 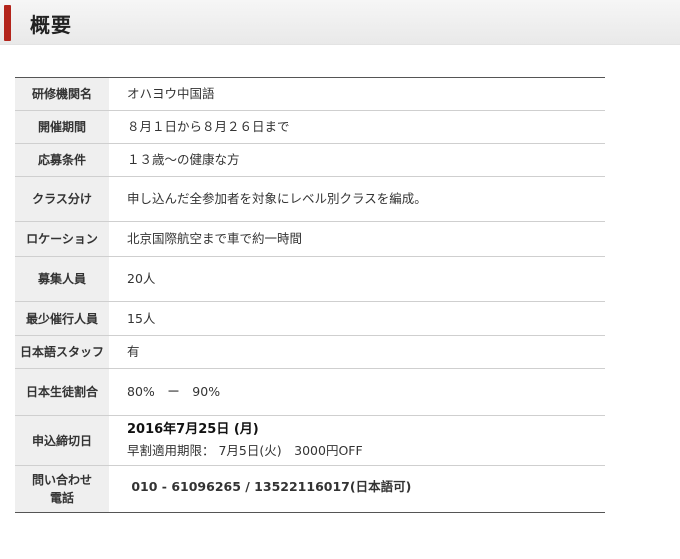 I want to click on table-row: ロケーション 北京国際航空まで車で約一時間, so click(x=310, y=239).